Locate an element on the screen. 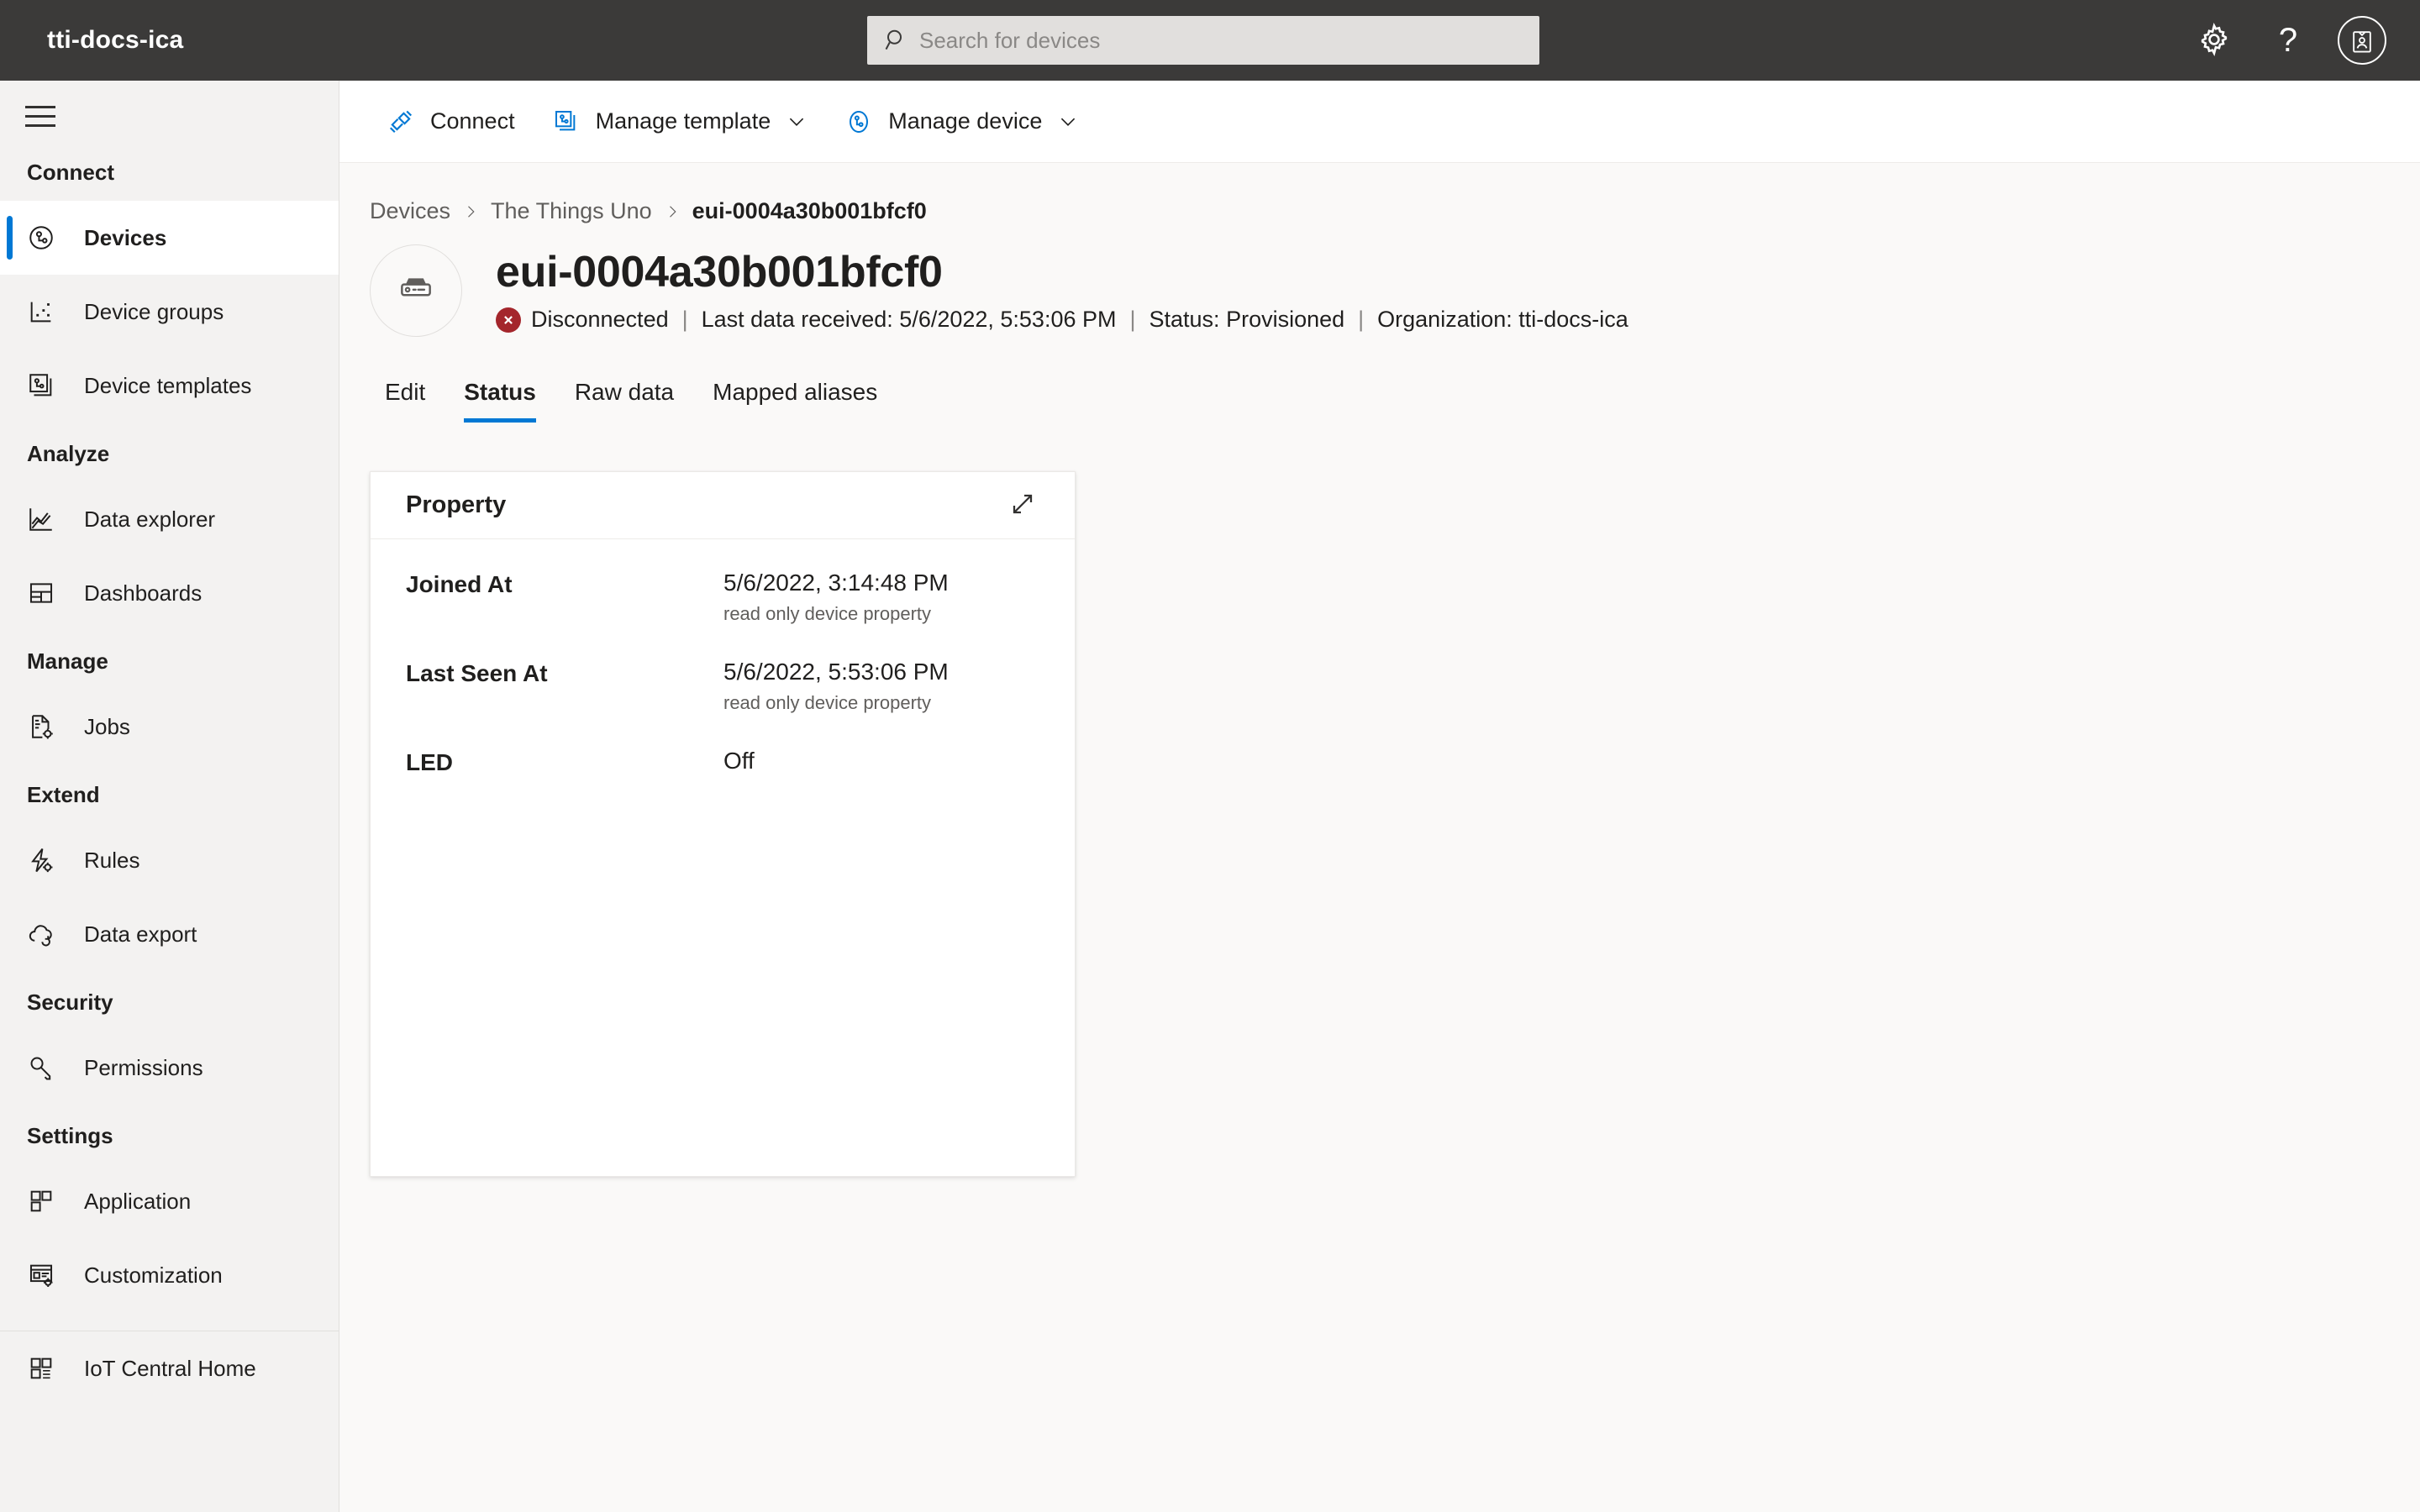 The image size is (2420, 1512). connection-status: Disconnected is located at coordinates (600, 320).